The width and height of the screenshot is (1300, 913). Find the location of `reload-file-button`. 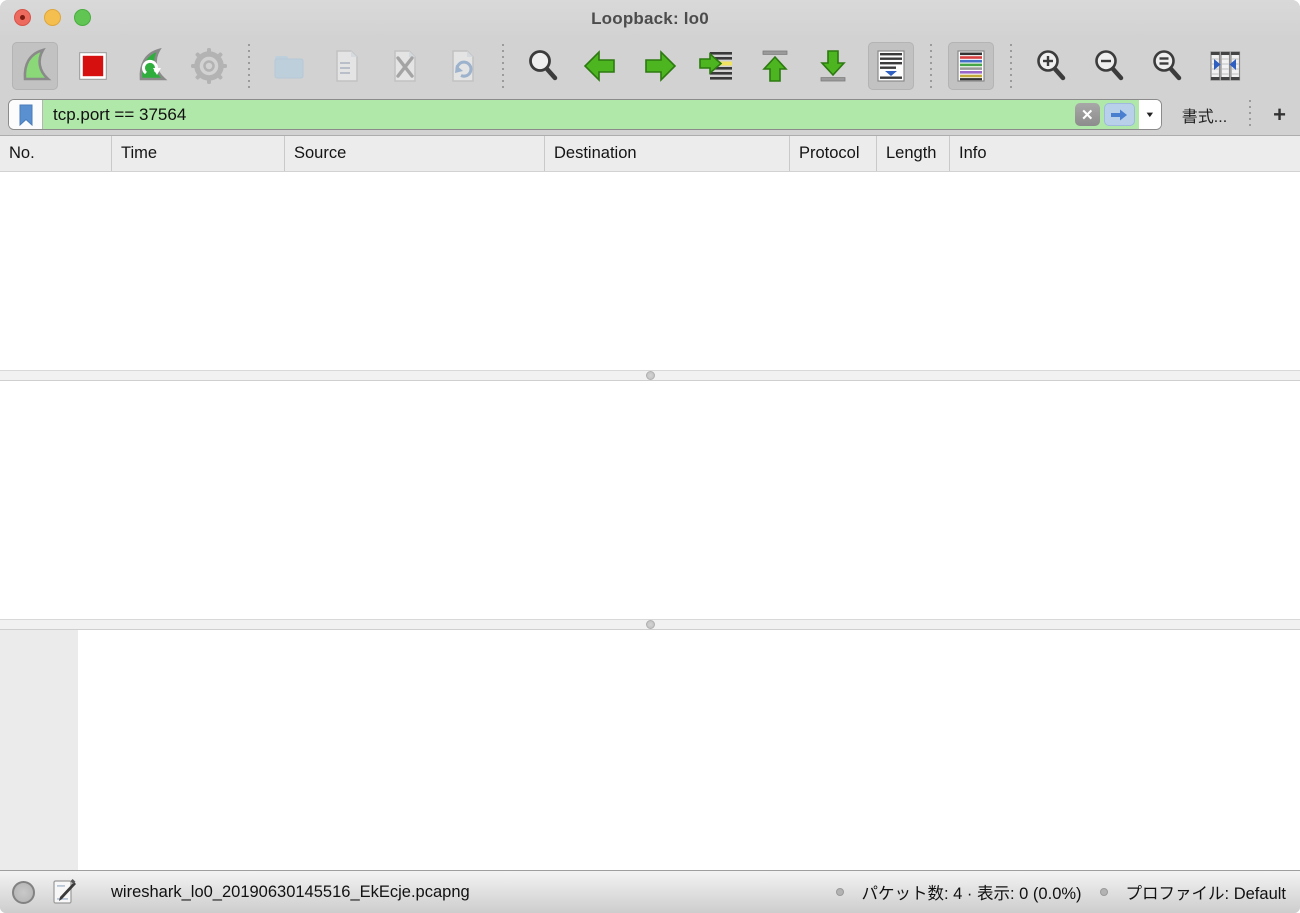

reload-file-button is located at coordinates (463, 66).